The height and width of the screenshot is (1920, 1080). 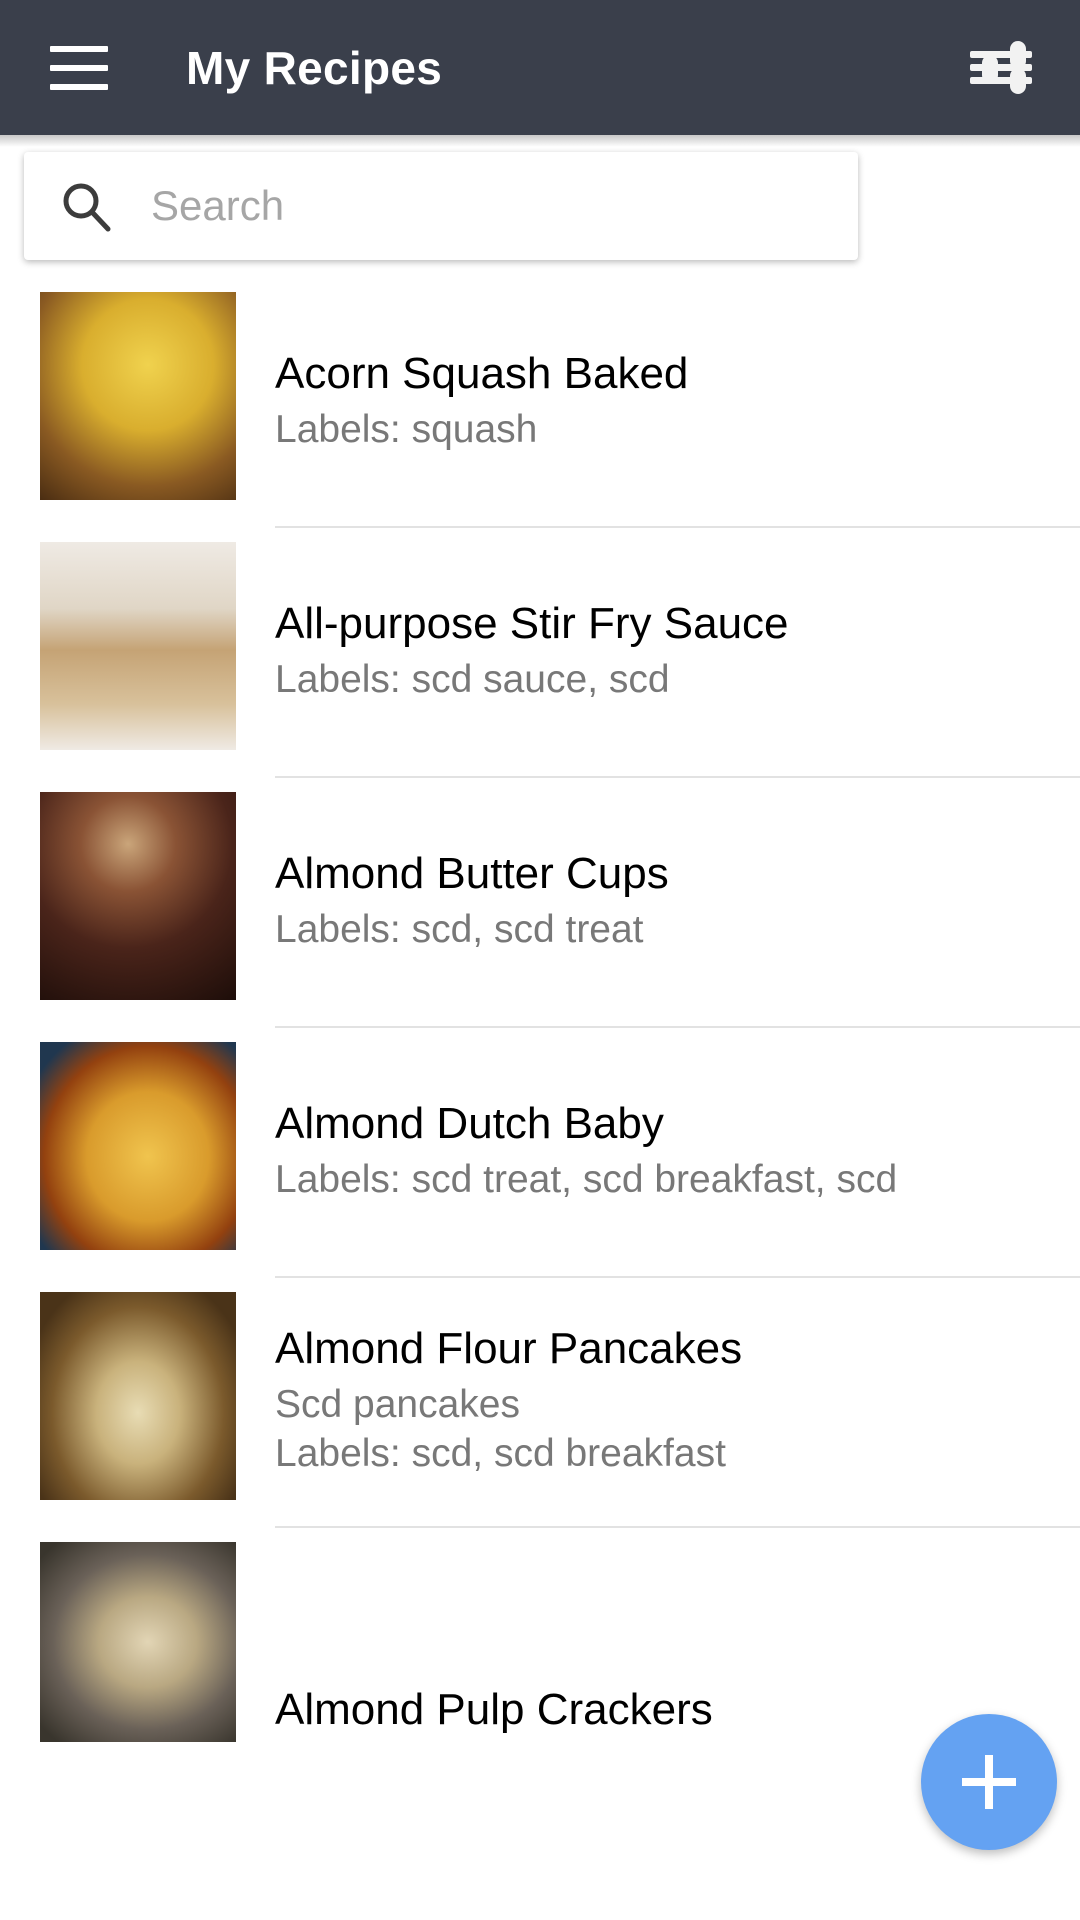 I want to click on recipe-title: Almond Flour Pancakes, so click(x=509, y=1349).